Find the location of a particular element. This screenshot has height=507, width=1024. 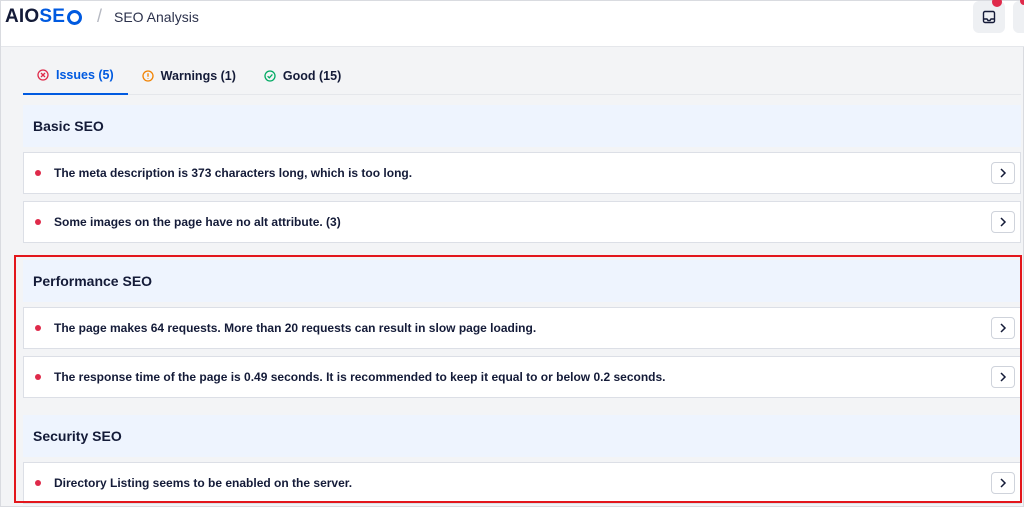

analysis-tabs: Issues (5) Warnings (1) Good (15) is located at coordinates (522, 76).